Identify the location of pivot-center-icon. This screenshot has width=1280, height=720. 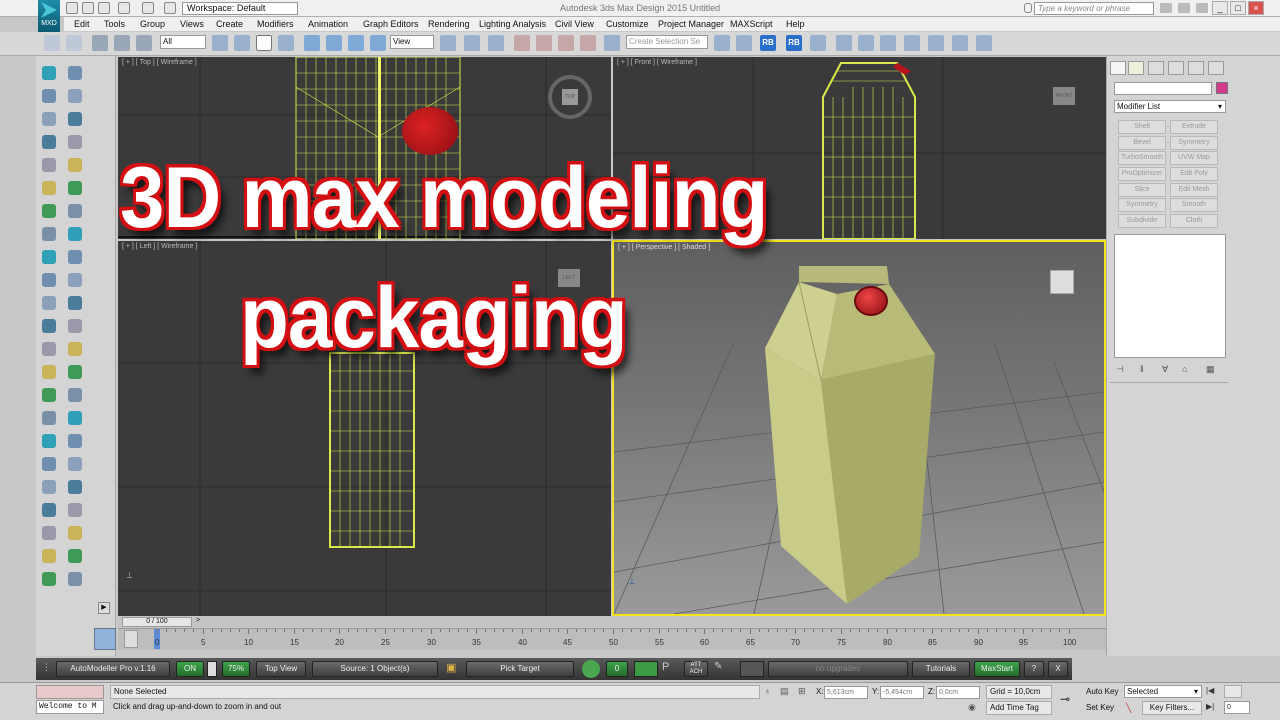
(448, 43).